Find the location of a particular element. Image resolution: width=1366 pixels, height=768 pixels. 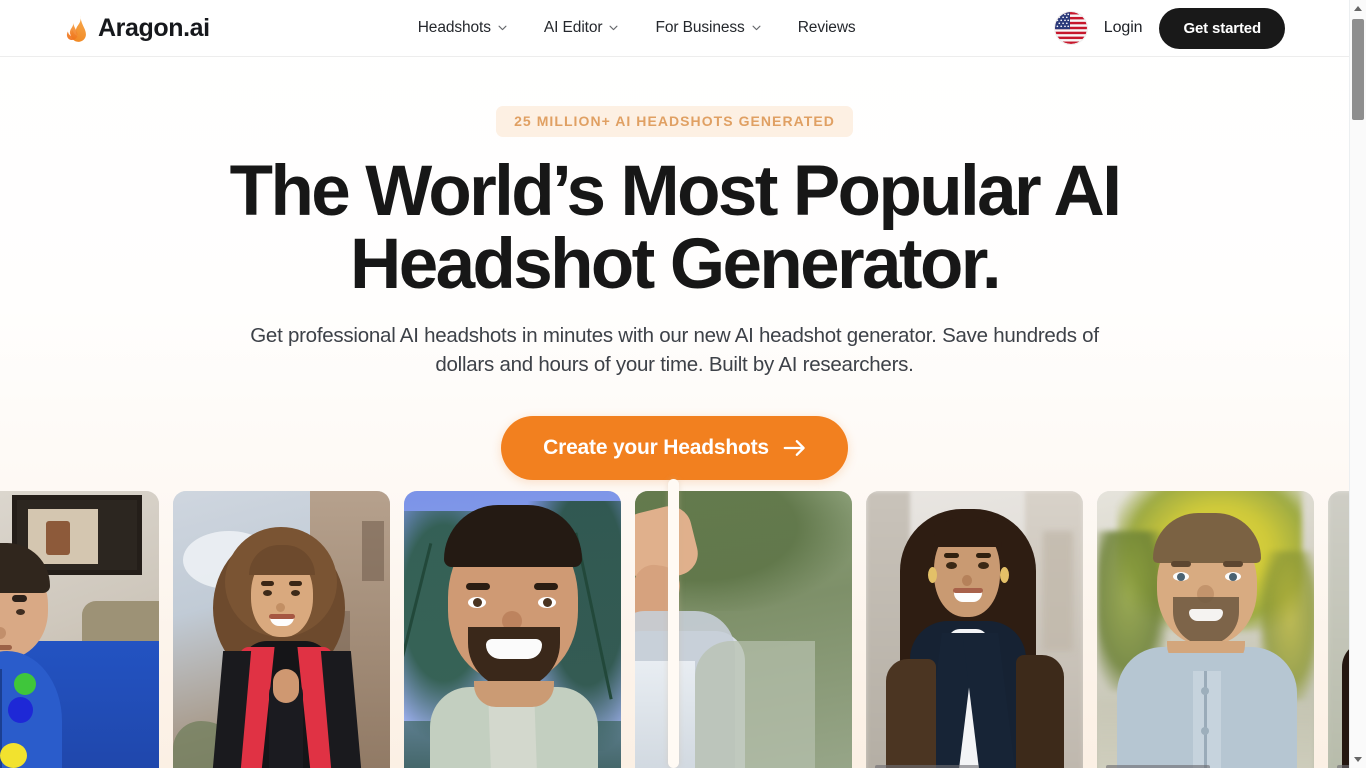

main-navigation: Headshots AI Editor For Business Reviews is located at coordinates (637, 28).